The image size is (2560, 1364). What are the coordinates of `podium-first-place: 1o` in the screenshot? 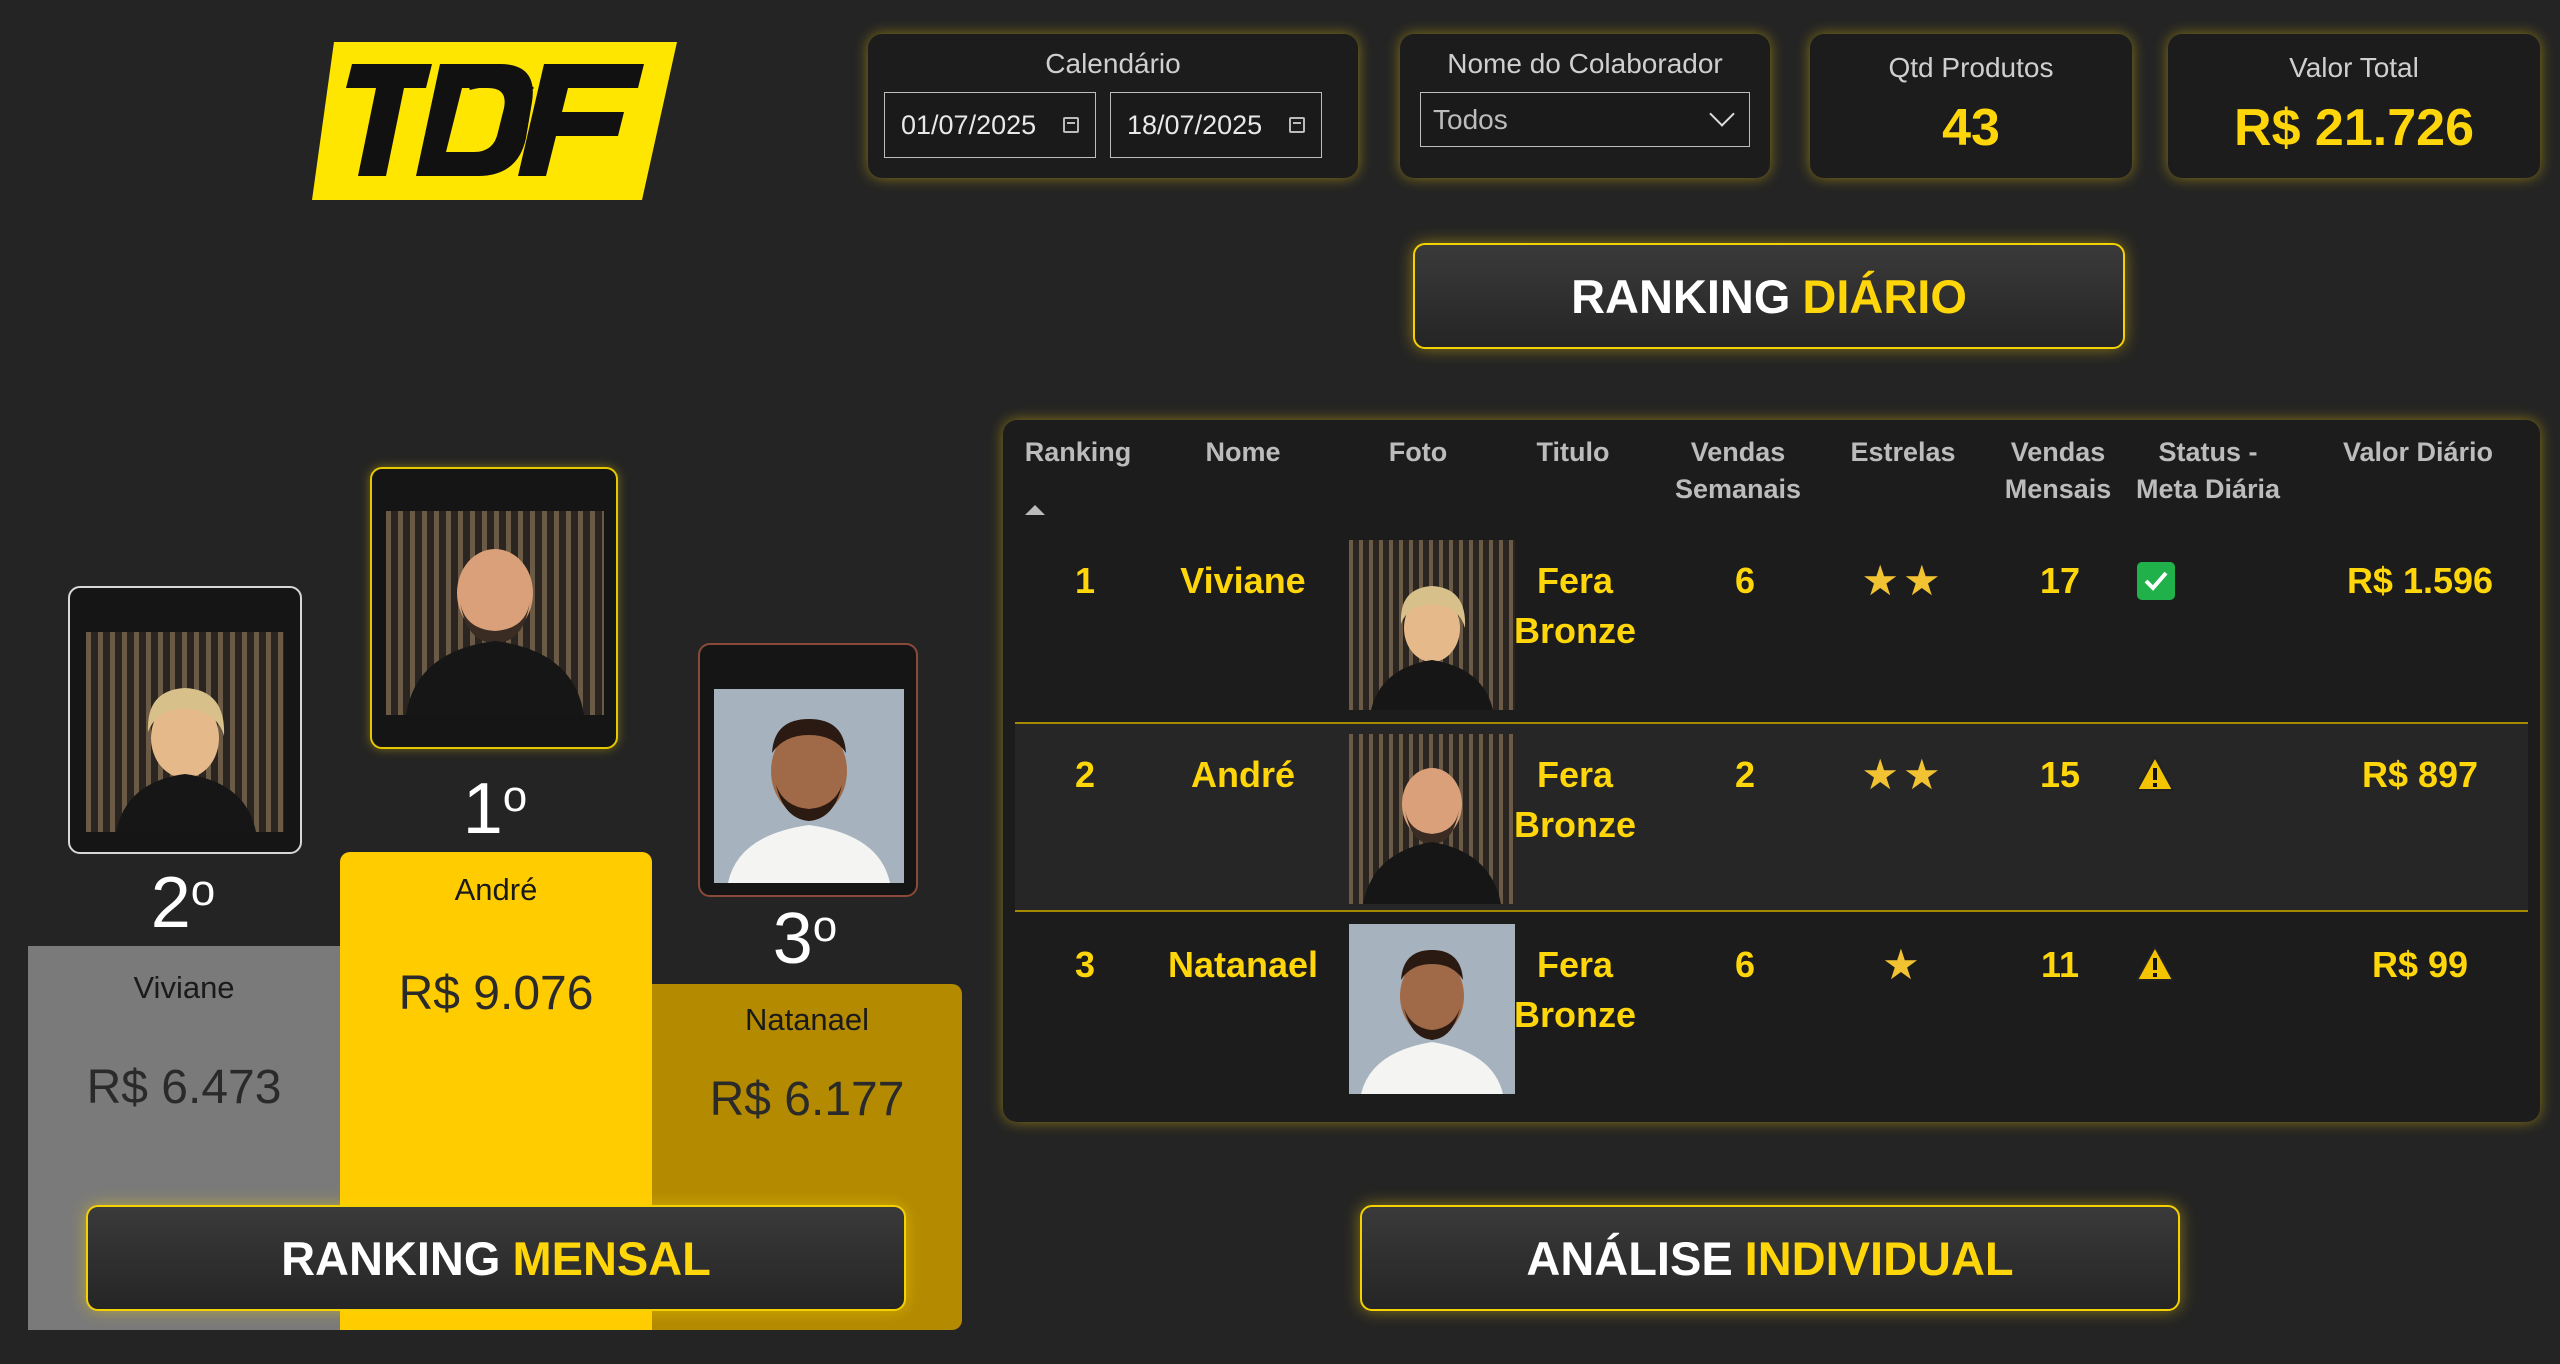 It's located at (495, 809).